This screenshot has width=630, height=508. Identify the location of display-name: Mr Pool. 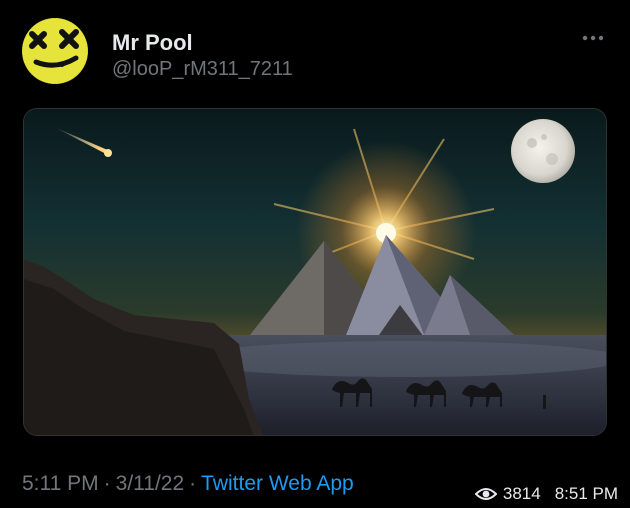
(152, 43).